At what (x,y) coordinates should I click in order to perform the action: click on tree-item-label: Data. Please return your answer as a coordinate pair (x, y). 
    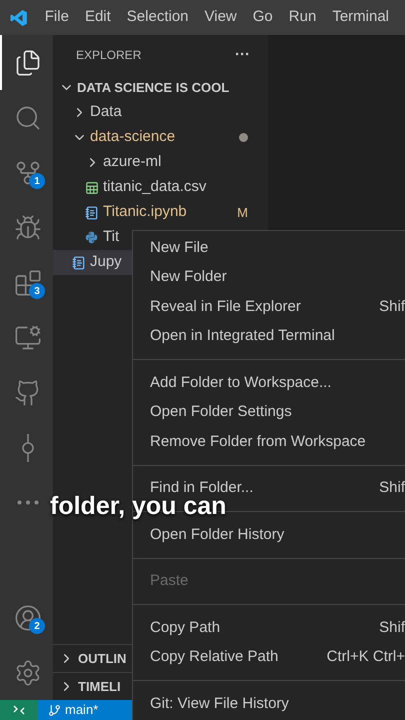
    Looking at the image, I should click on (106, 112).